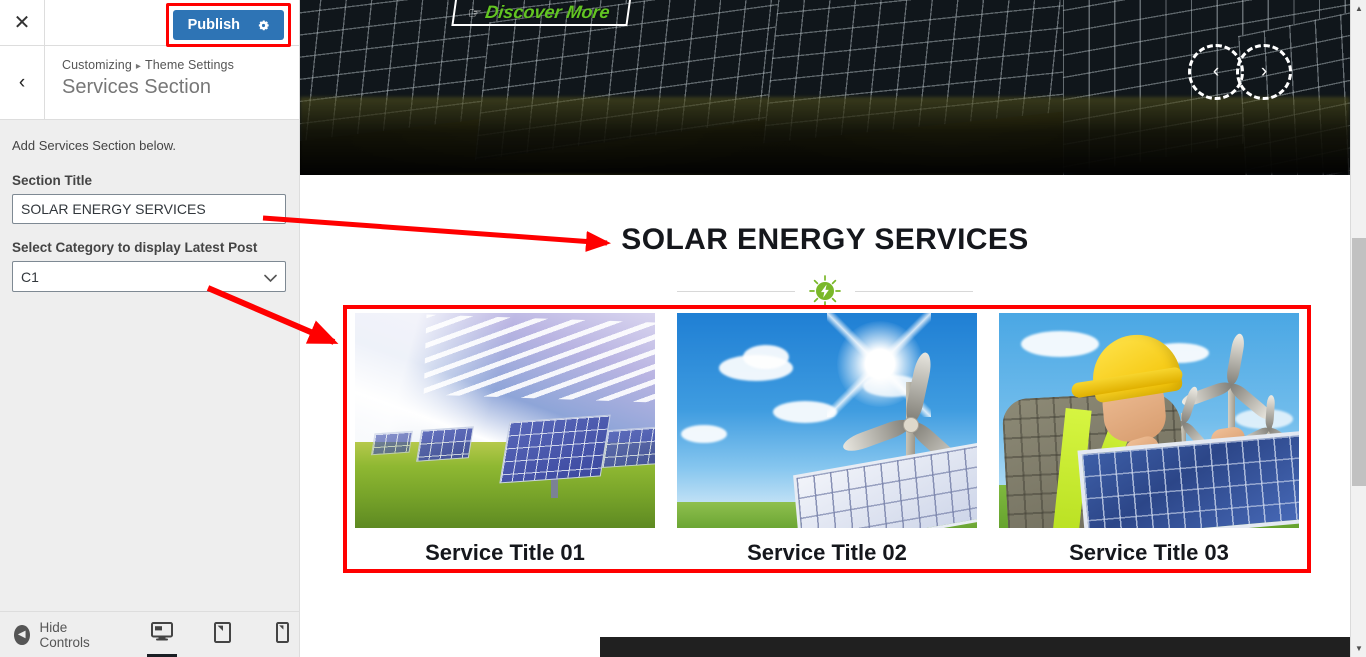 The height and width of the screenshot is (657, 1366). I want to click on services-section-title: SOLAR ENERGY SERVICES, so click(825, 239).